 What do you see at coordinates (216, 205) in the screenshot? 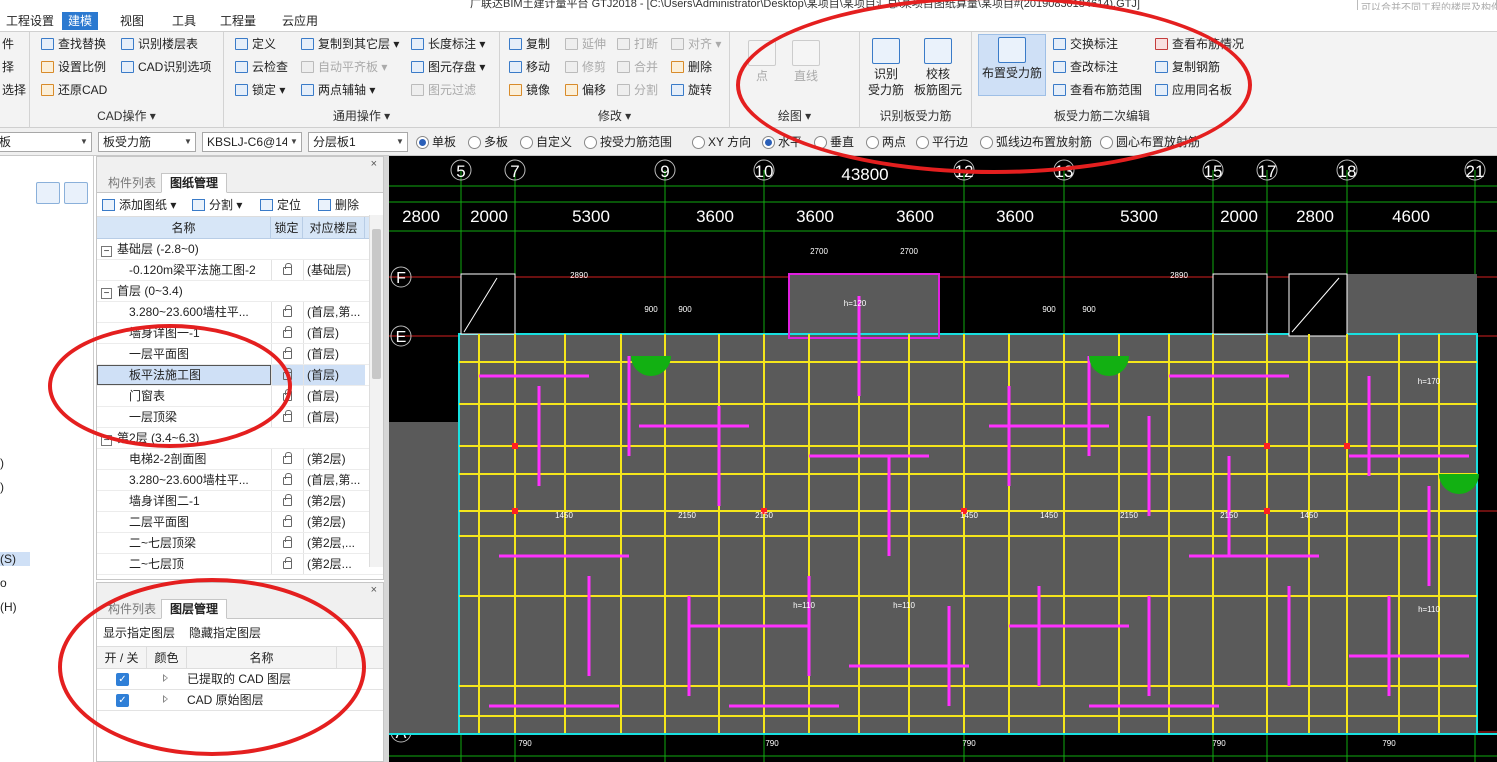
I see `split-drawing-button: 分割 ▾` at bounding box center [216, 205].